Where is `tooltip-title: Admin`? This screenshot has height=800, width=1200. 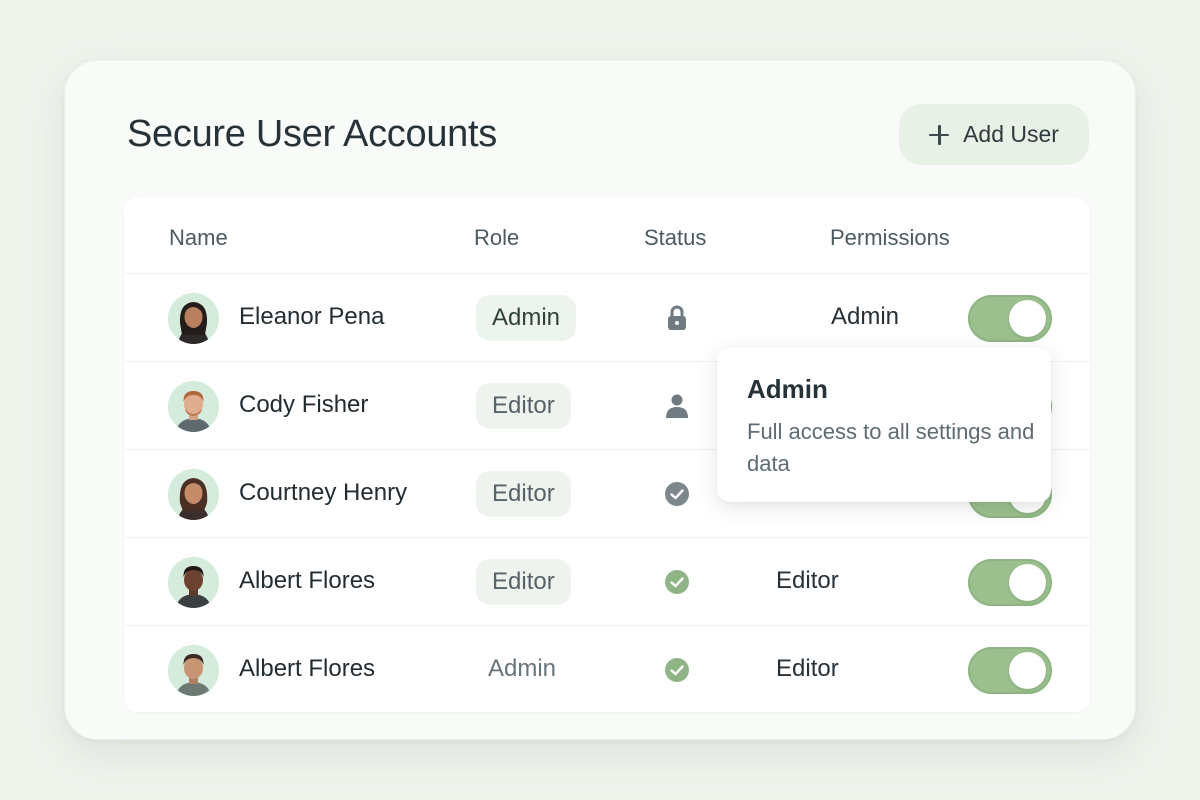 tooltip-title: Admin is located at coordinates (787, 389).